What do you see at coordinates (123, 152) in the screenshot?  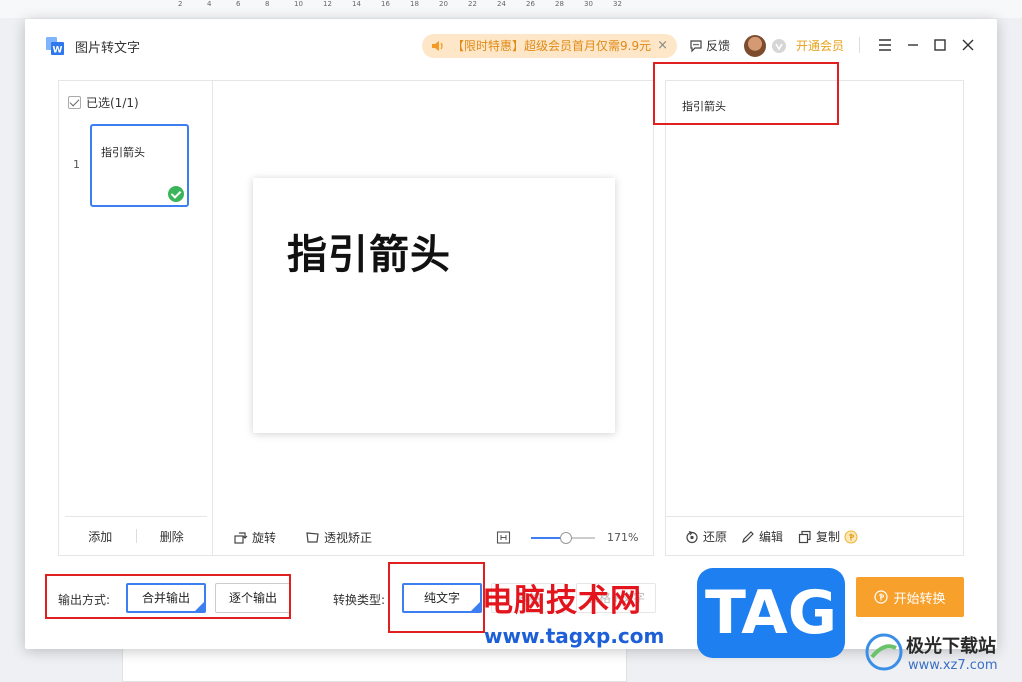 I see `thumbnail-text: 指引箭头` at bounding box center [123, 152].